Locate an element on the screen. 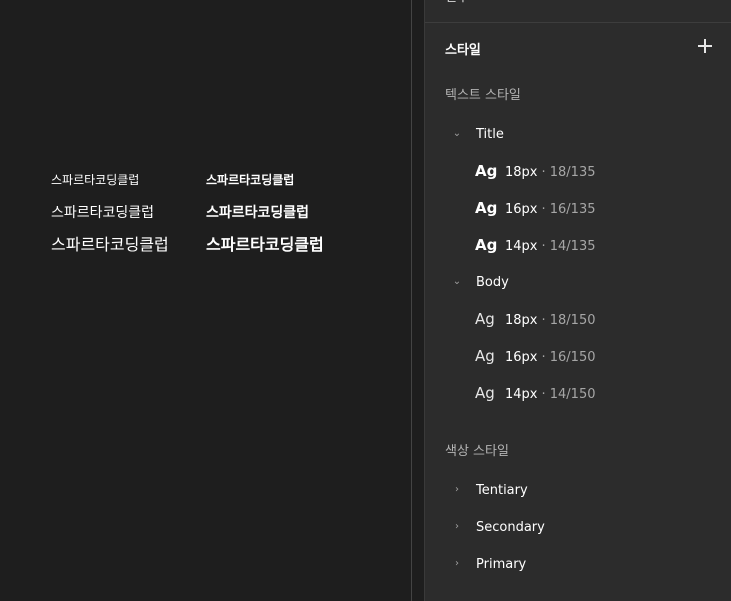  panel-splitter is located at coordinates (418, 300).